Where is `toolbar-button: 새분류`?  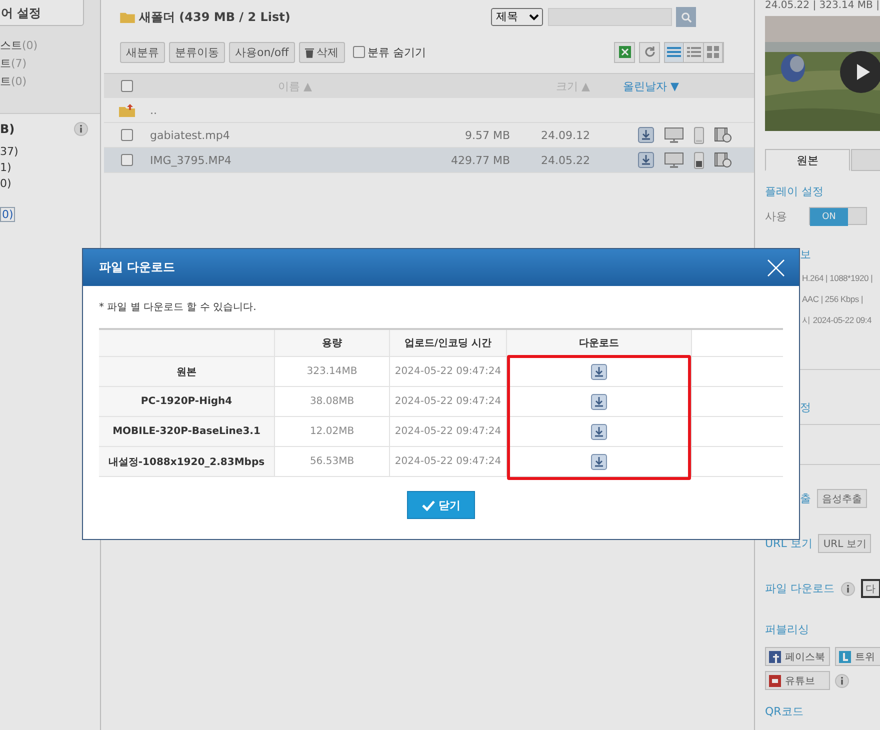
toolbar-button: 새분류 is located at coordinates (142, 52).